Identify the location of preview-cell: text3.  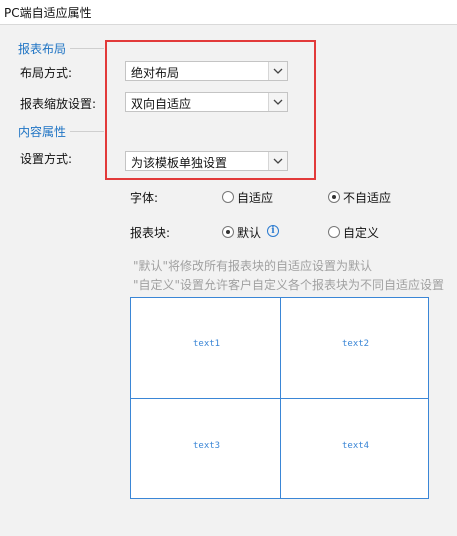
(207, 446).